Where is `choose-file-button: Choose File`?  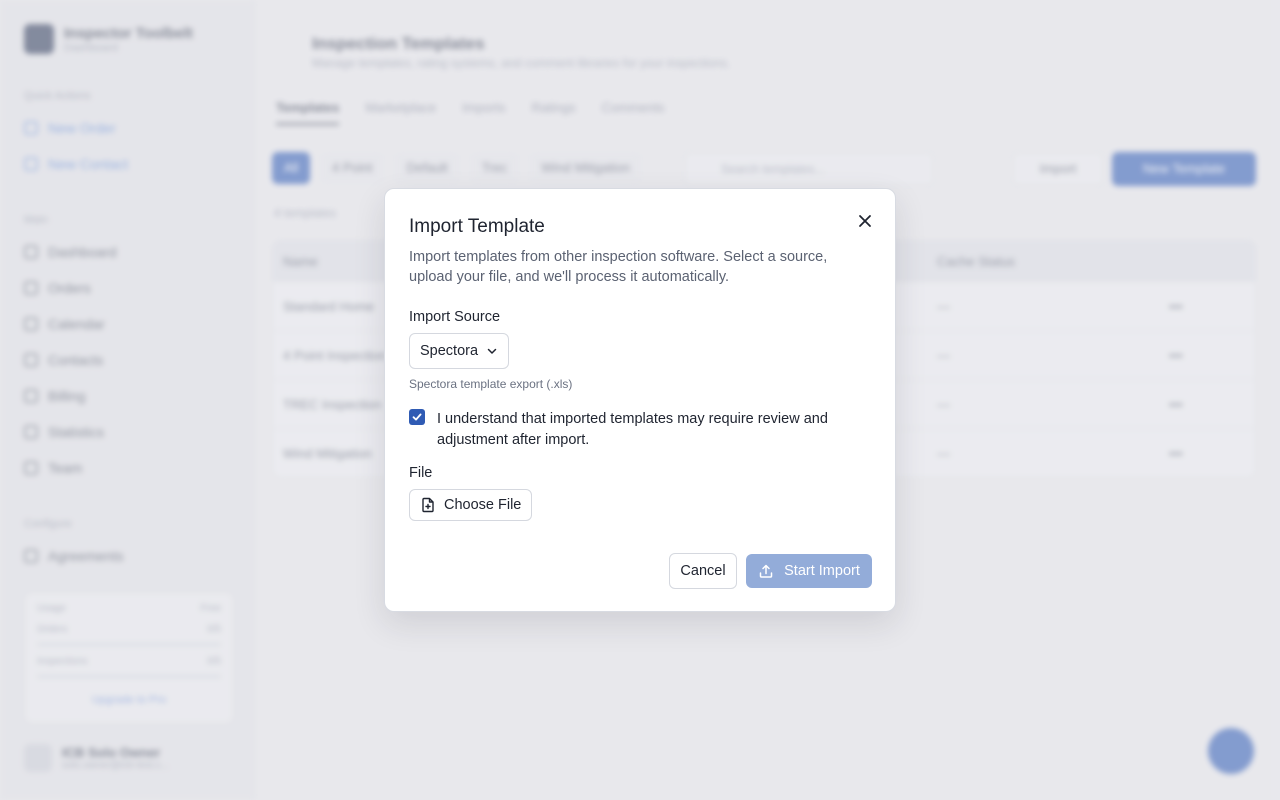 choose-file-button: Choose File is located at coordinates (471, 505).